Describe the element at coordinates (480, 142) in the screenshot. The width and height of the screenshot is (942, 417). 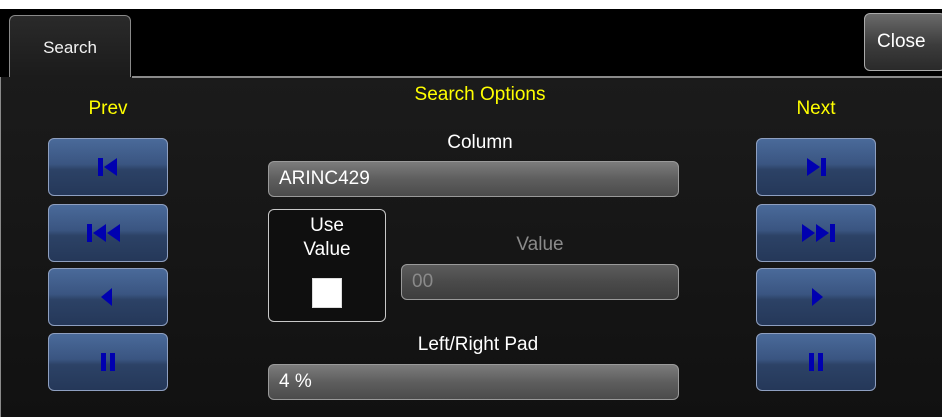
I see `column-label: Column` at that location.